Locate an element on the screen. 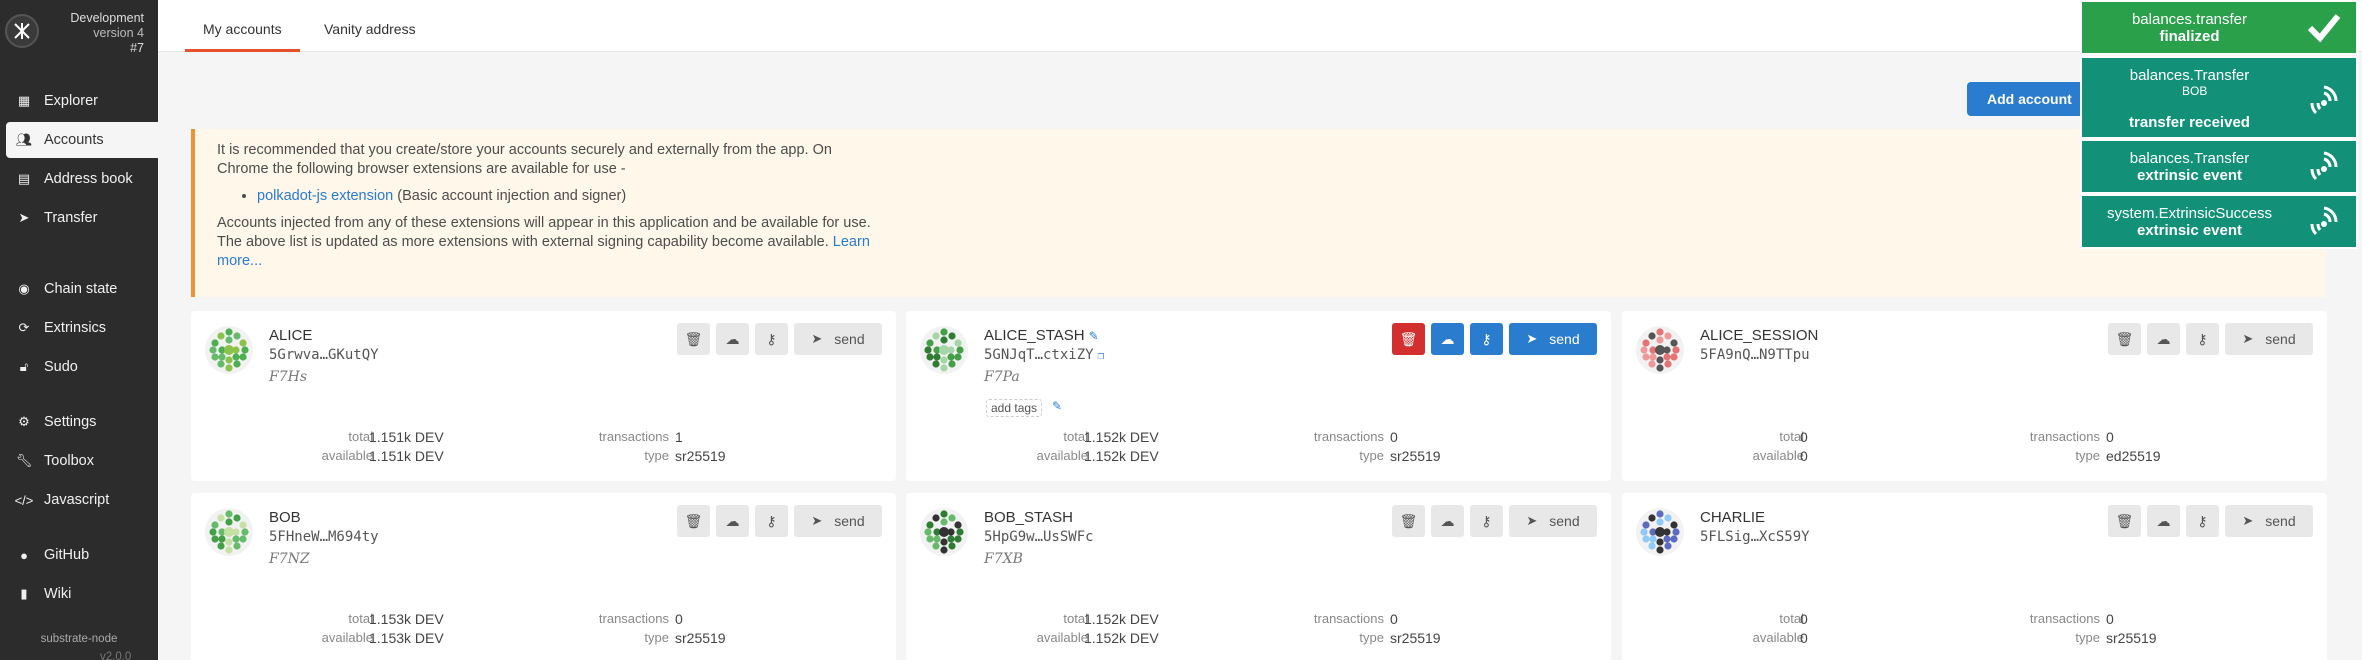 The width and height of the screenshot is (2362, 660). logo-area: Development version 4 #7 is located at coordinates (79, 33).